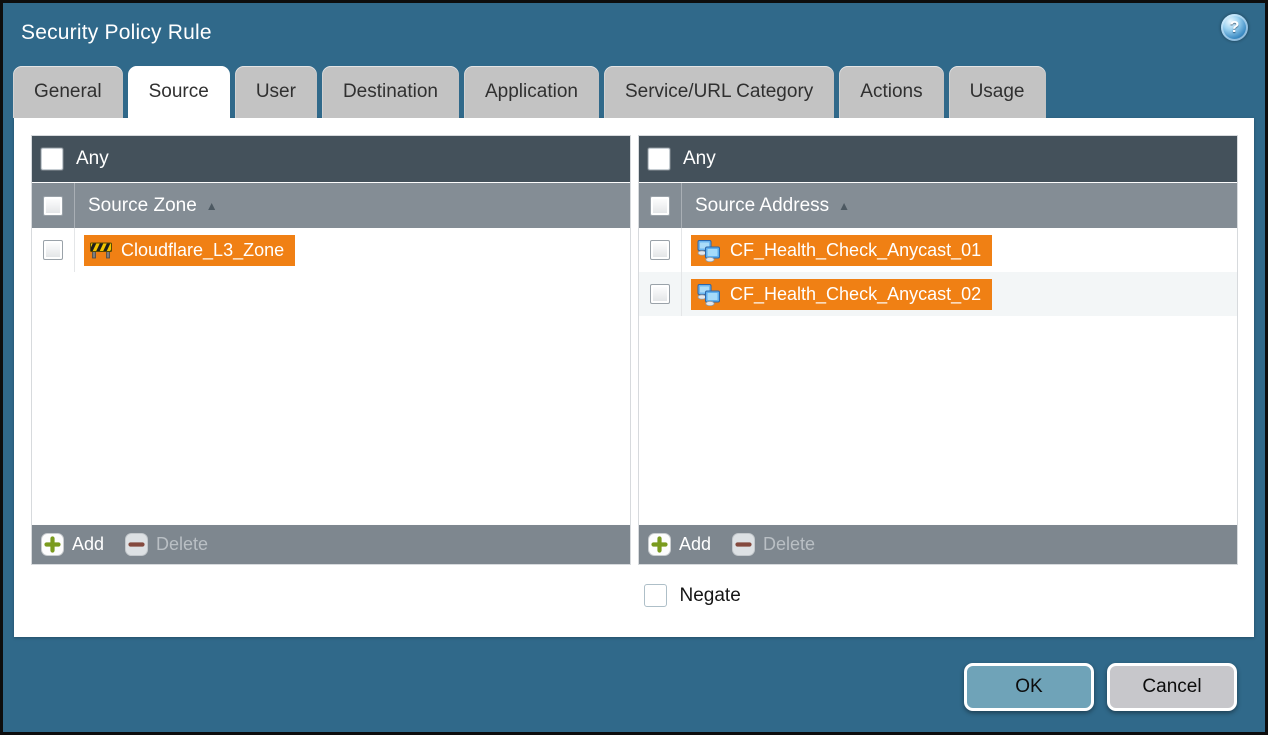 This screenshot has height=735, width=1268. What do you see at coordinates (659, 159) in the screenshot?
I see `source-address-any-checkbox` at bounding box center [659, 159].